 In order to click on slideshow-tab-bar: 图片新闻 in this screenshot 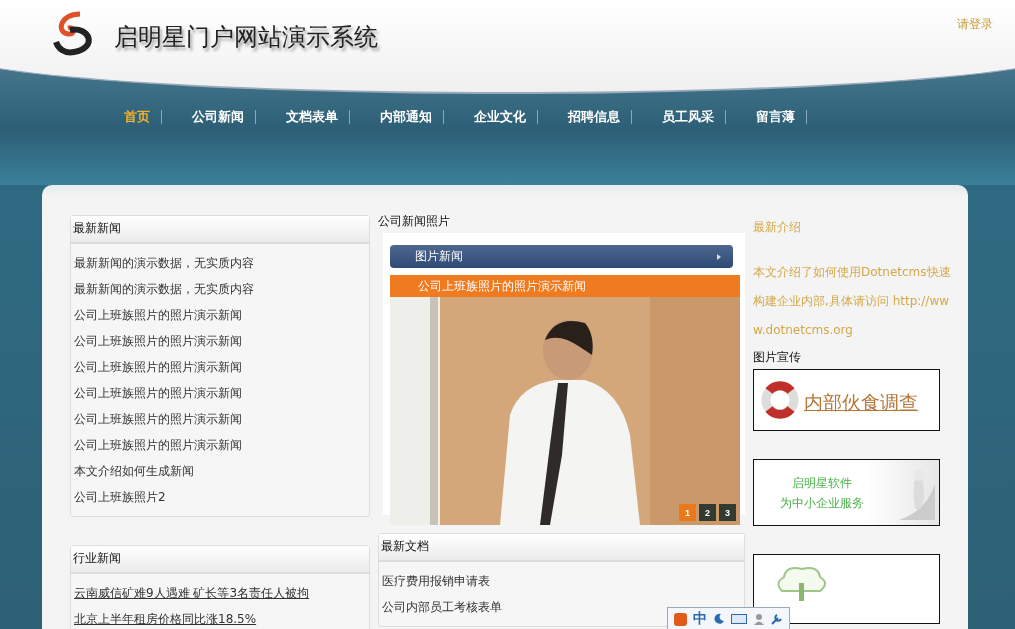, I will do `click(561, 256)`.